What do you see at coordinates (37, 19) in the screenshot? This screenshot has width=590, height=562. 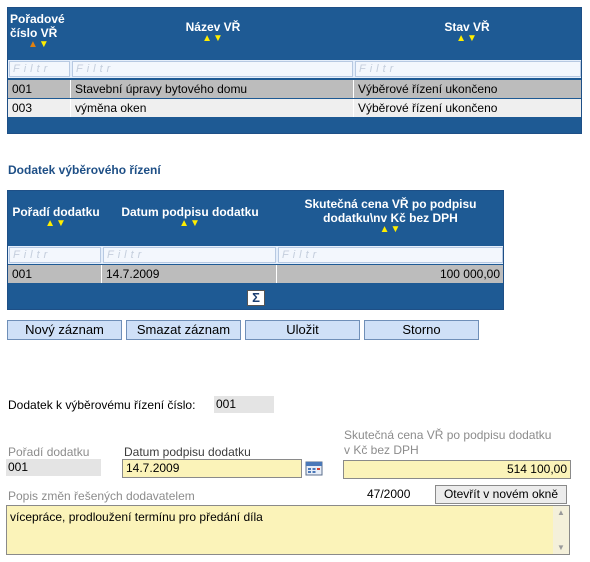 I see `column-header-label: Pořadové` at bounding box center [37, 19].